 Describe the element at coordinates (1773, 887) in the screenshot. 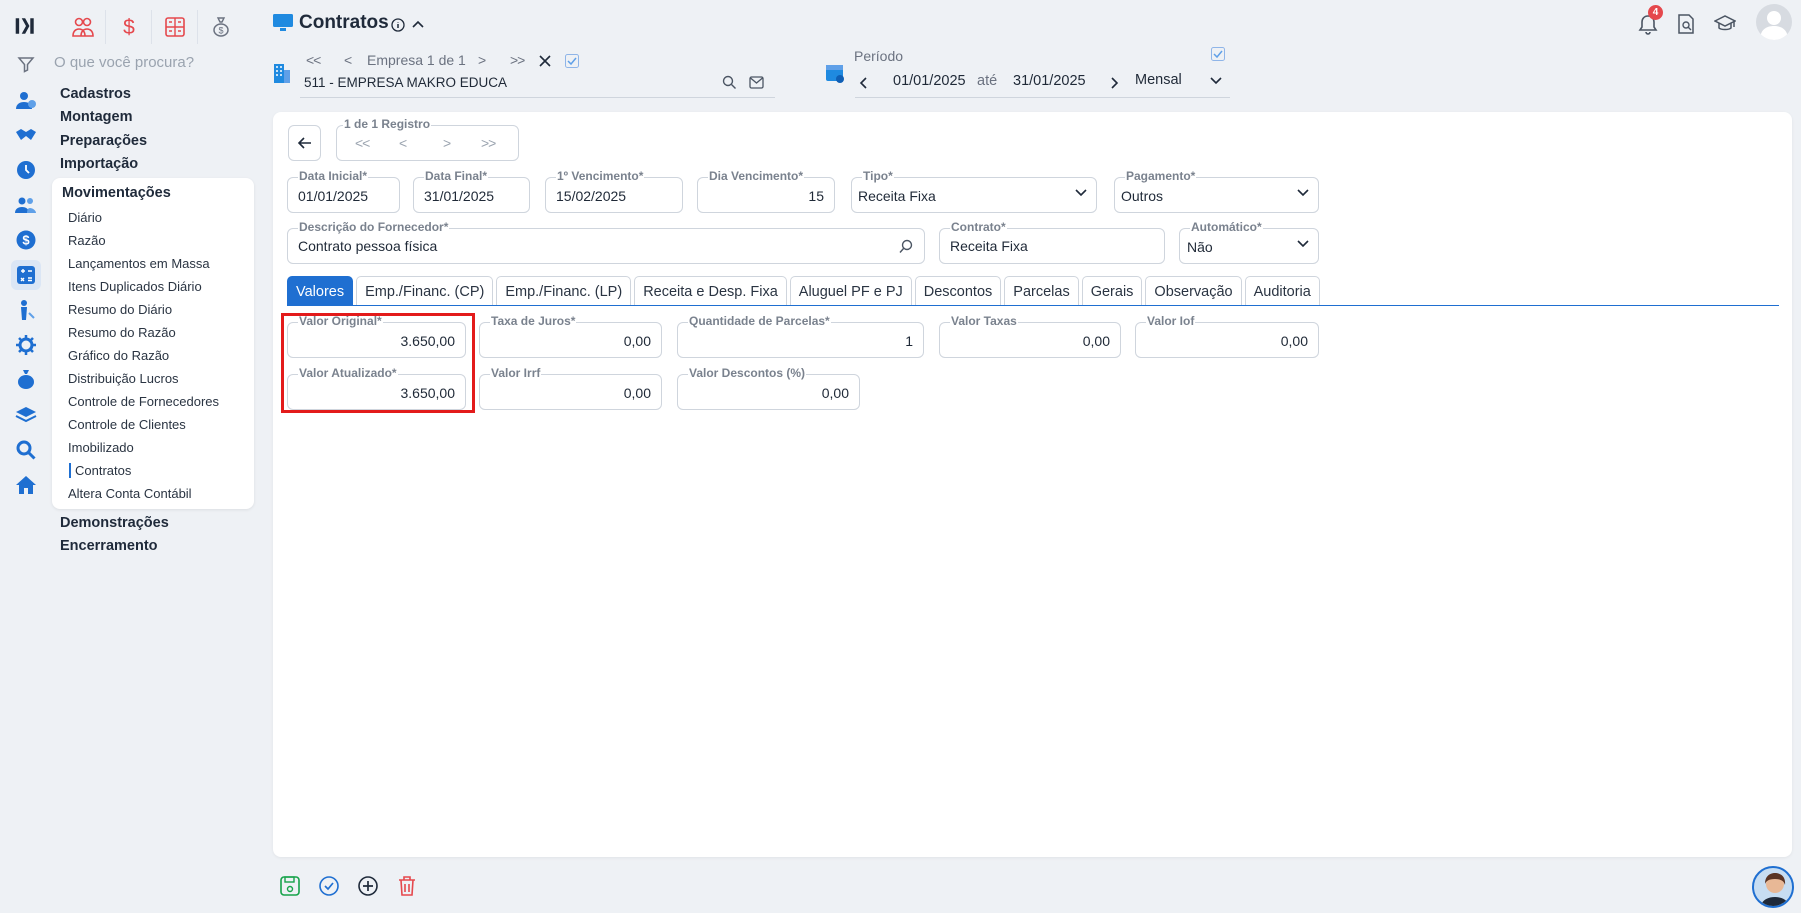

I see `assistant-avatar` at that location.